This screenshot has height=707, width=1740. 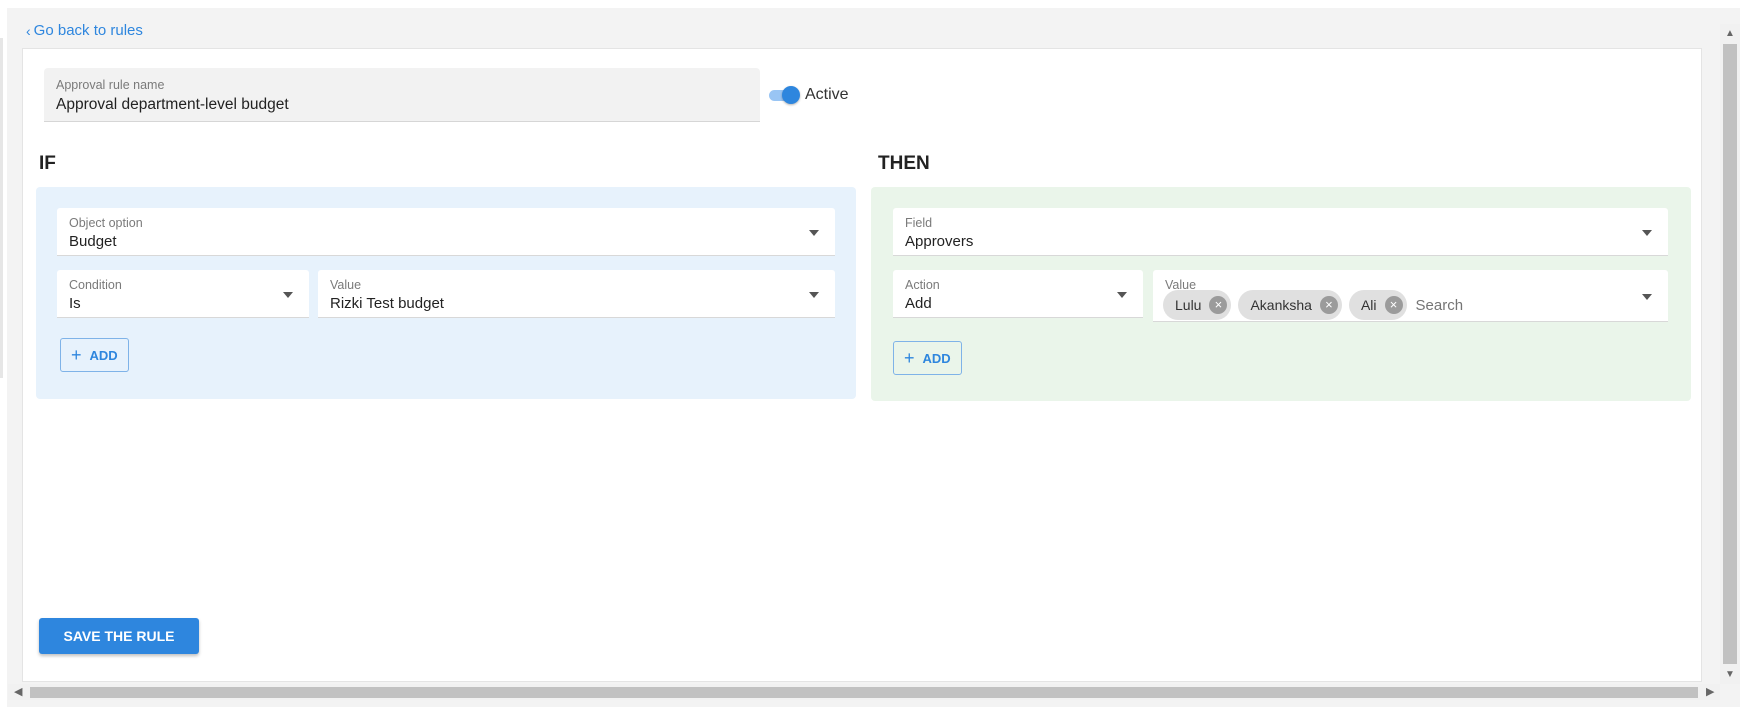 I want to click on action-value: Add, so click(x=918, y=303).